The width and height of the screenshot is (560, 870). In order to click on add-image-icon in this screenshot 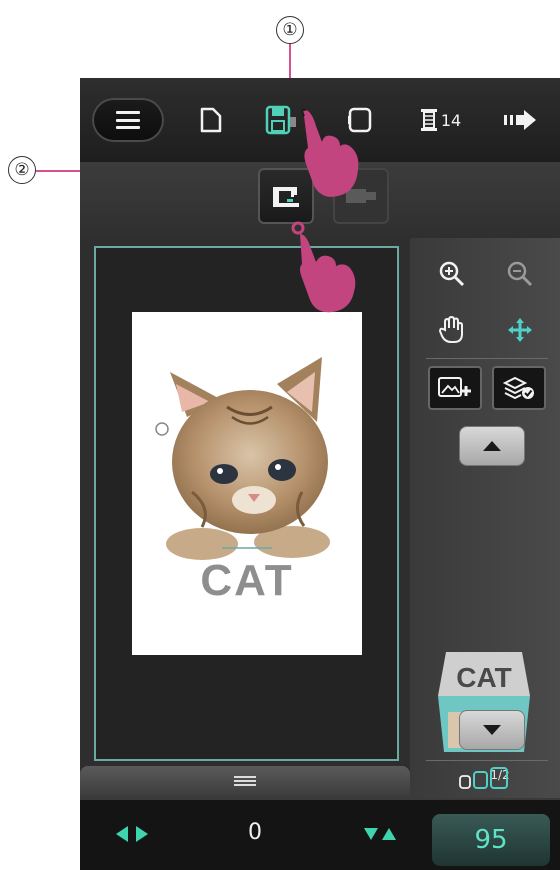, I will do `click(454, 387)`.